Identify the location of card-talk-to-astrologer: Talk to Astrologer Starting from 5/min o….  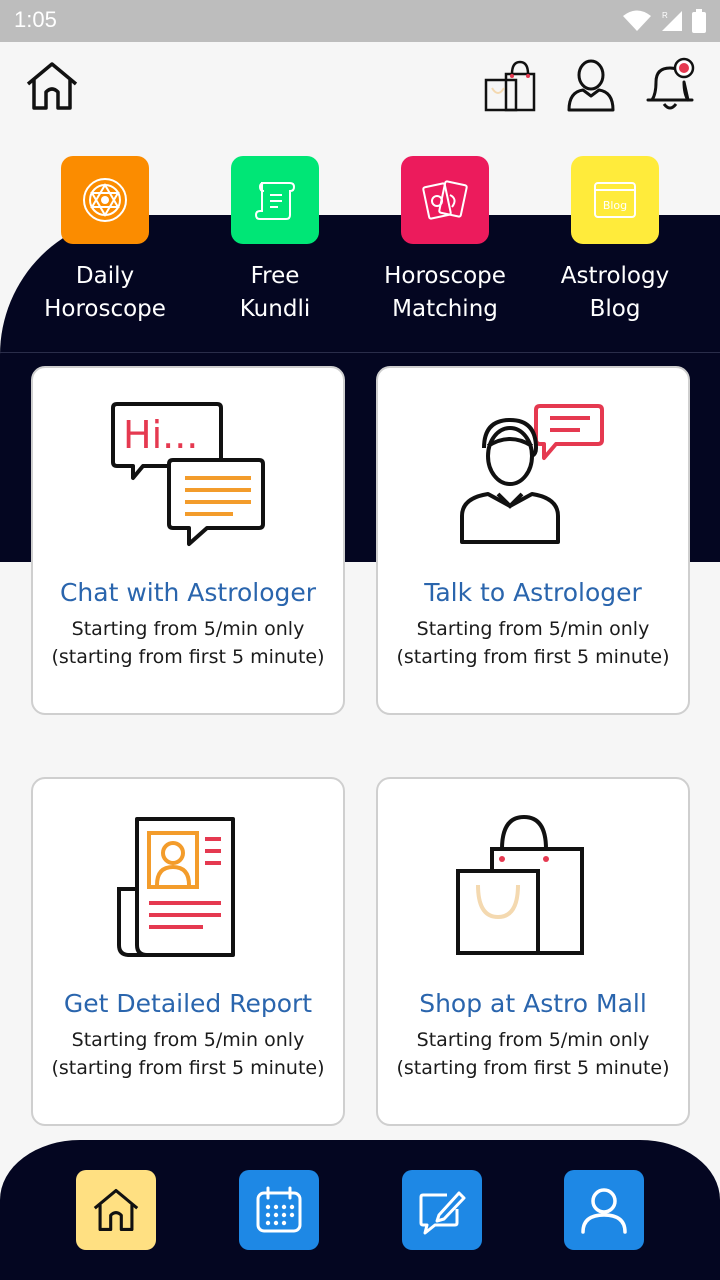
(533, 540).